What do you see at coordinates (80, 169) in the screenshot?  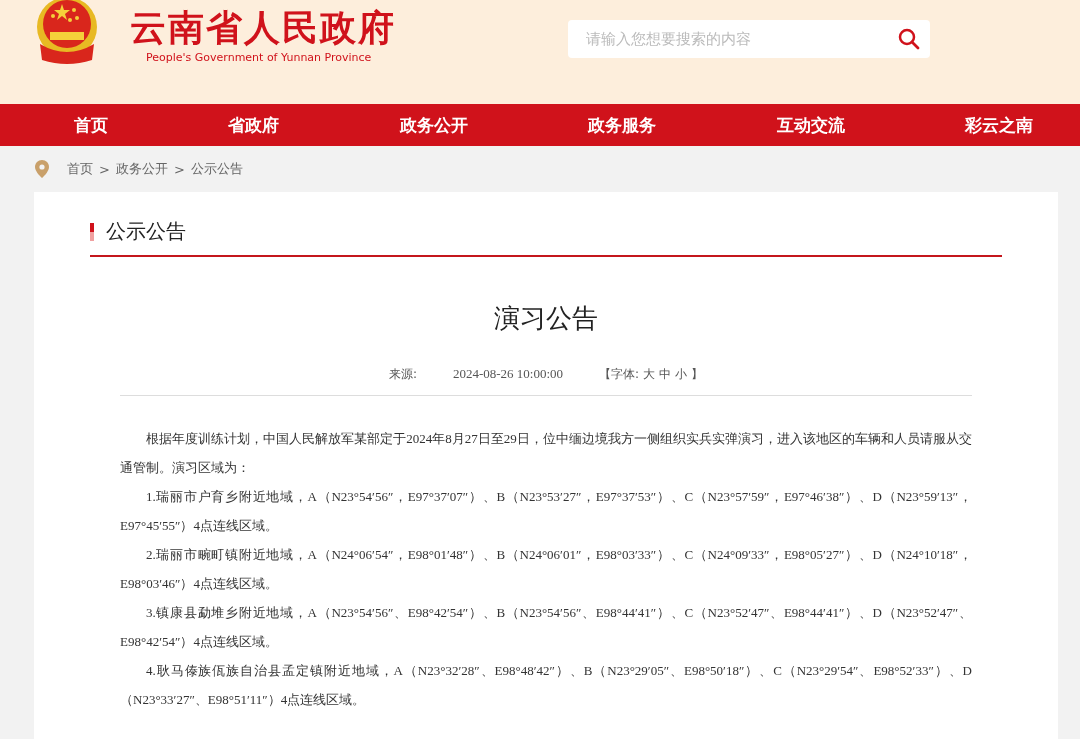 I see `breadcrumb-link: 首页` at bounding box center [80, 169].